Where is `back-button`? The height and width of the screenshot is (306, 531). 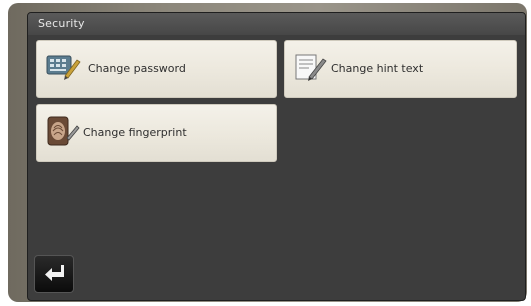
back-button is located at coordinates (54, 274).